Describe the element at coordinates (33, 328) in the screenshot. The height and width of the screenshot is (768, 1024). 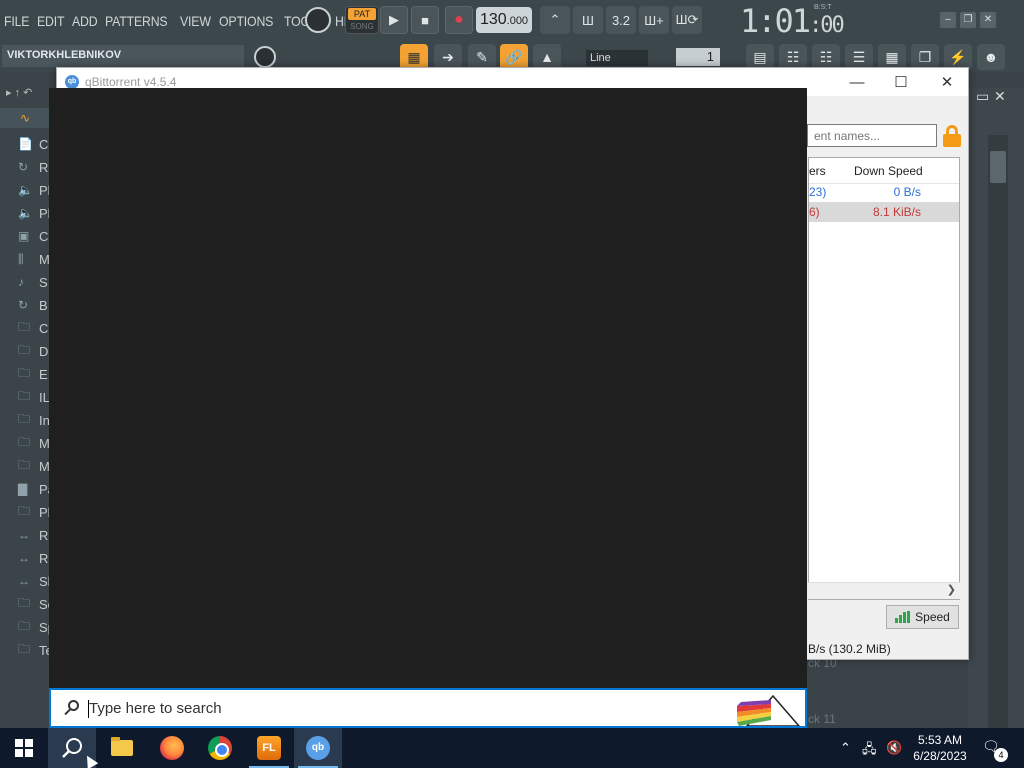
I see `browser-item: 🗀 C` at that location.